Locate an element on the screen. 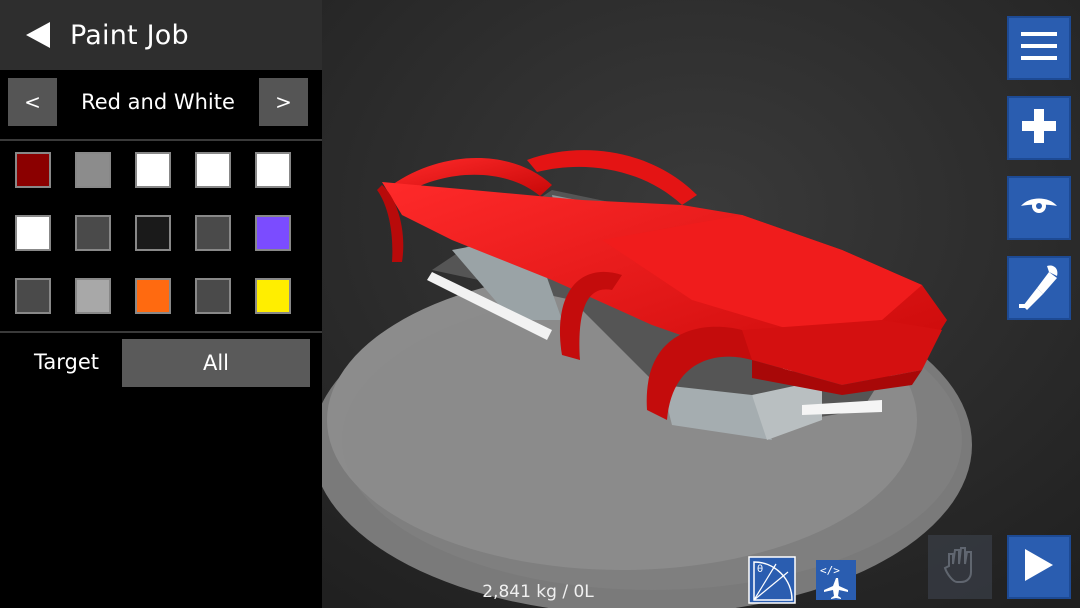 The height and width of the screenshot is (608, 1080). next-scheme-button: > is located at coordinates (283, 102).